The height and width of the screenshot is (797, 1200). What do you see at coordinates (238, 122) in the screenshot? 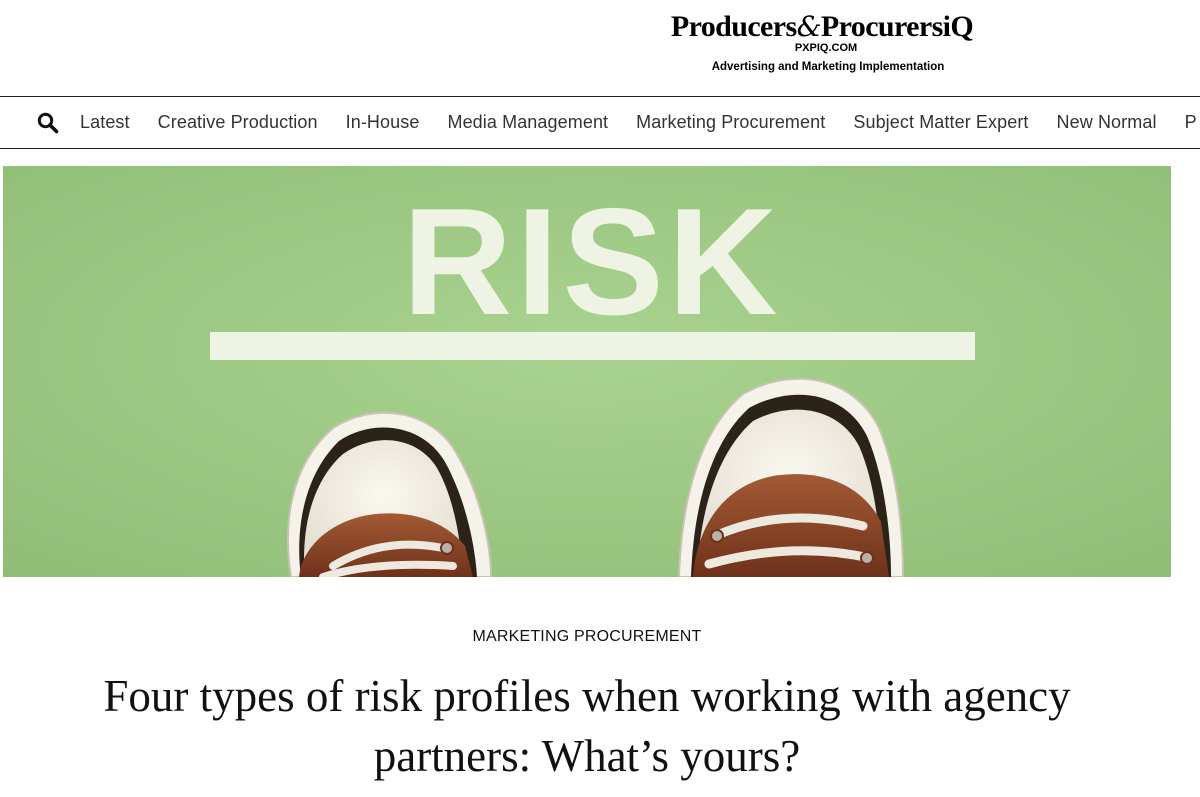
I see `nav-item-creative-production: Creative Production` at bounding box center [238, 122].